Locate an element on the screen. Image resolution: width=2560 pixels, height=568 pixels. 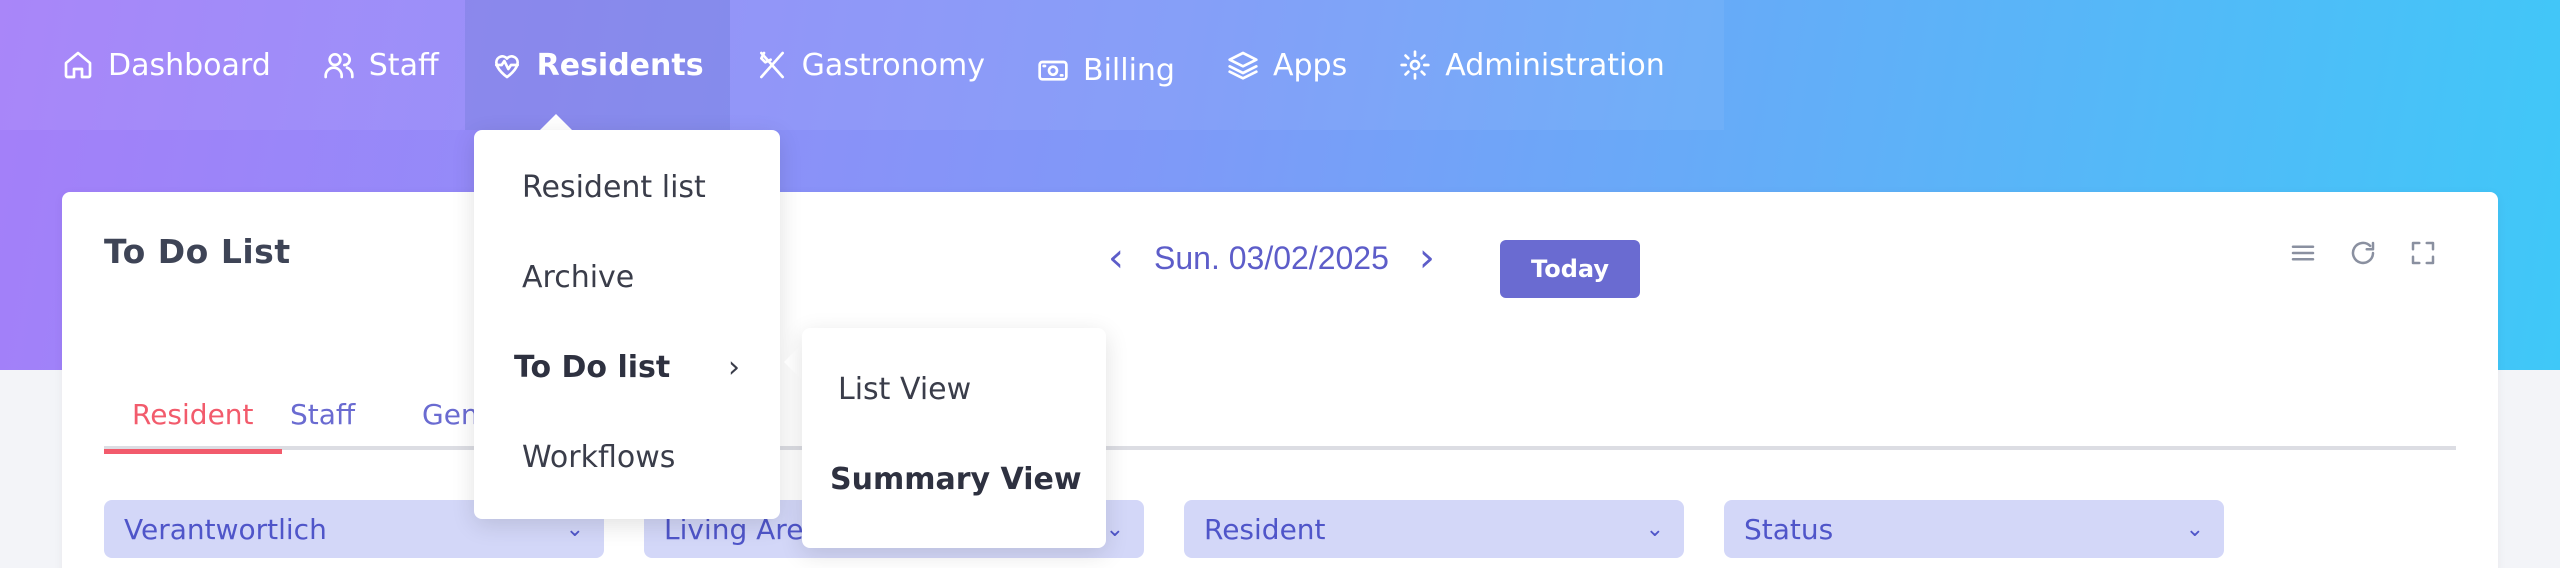
date-navigator: ‹ Sun. 03/02/2025 › is located at coordinates (1271, 258).